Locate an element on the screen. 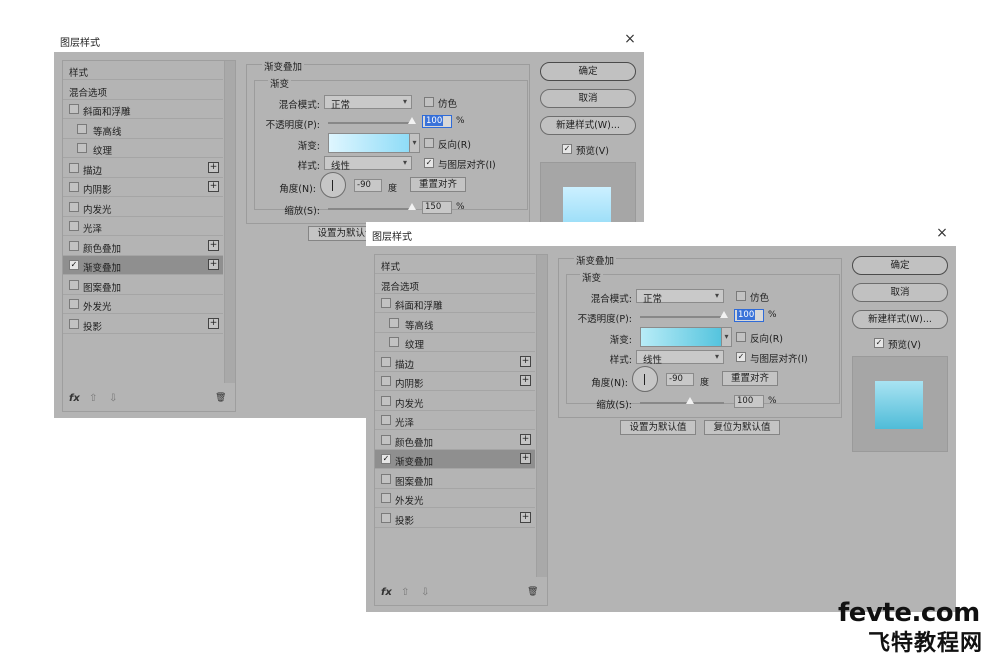 The image size is (1000, 662). trash-icon: 🗑 is located at coordinates (220, 398).